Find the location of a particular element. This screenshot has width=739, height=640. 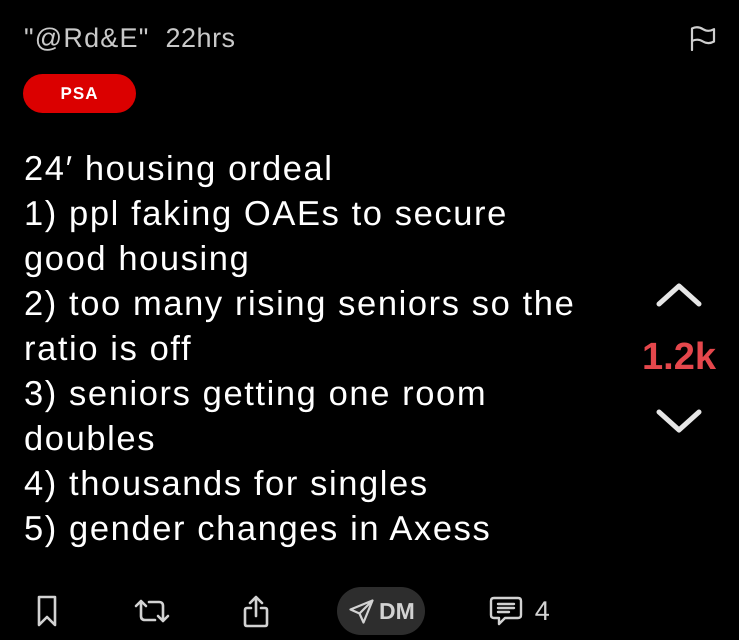

post-paragraph: 2) too many rising seniors so the ratio is off is located at coordinates (300, 327).